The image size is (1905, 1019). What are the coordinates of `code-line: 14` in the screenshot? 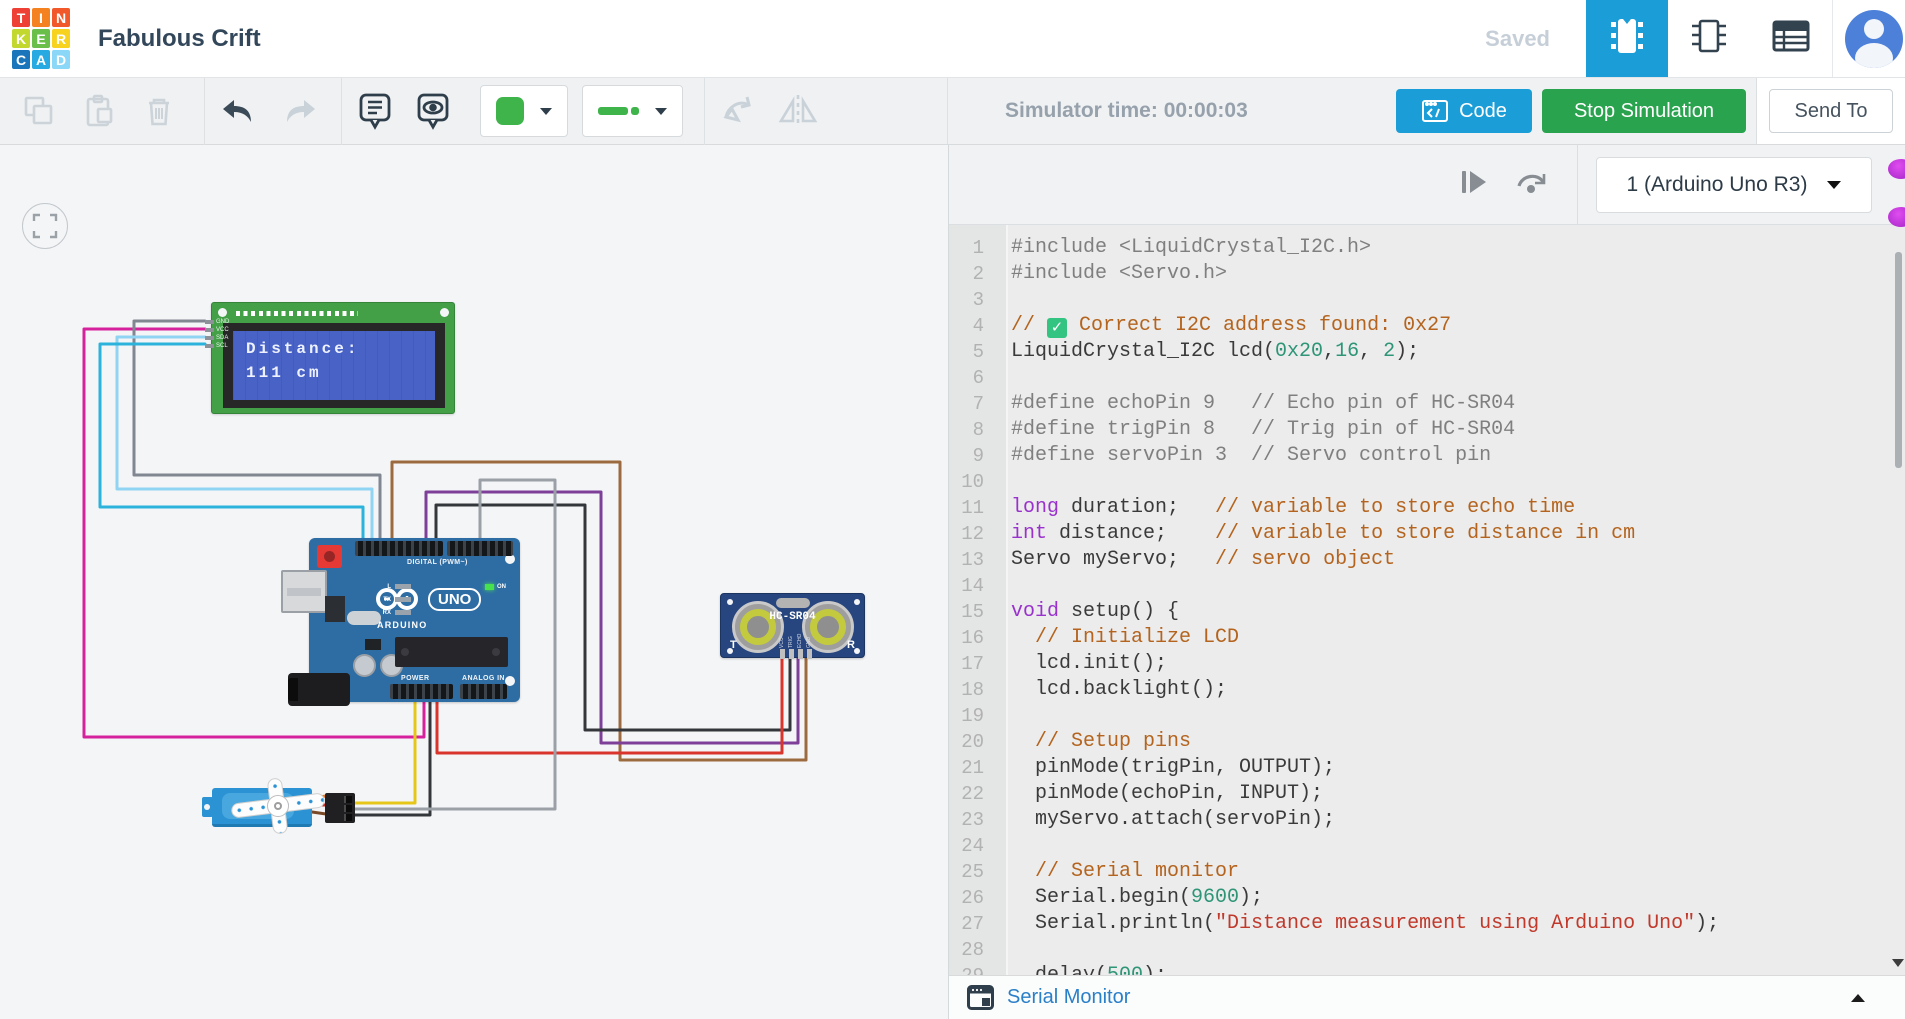 It's located at (1427, 586).